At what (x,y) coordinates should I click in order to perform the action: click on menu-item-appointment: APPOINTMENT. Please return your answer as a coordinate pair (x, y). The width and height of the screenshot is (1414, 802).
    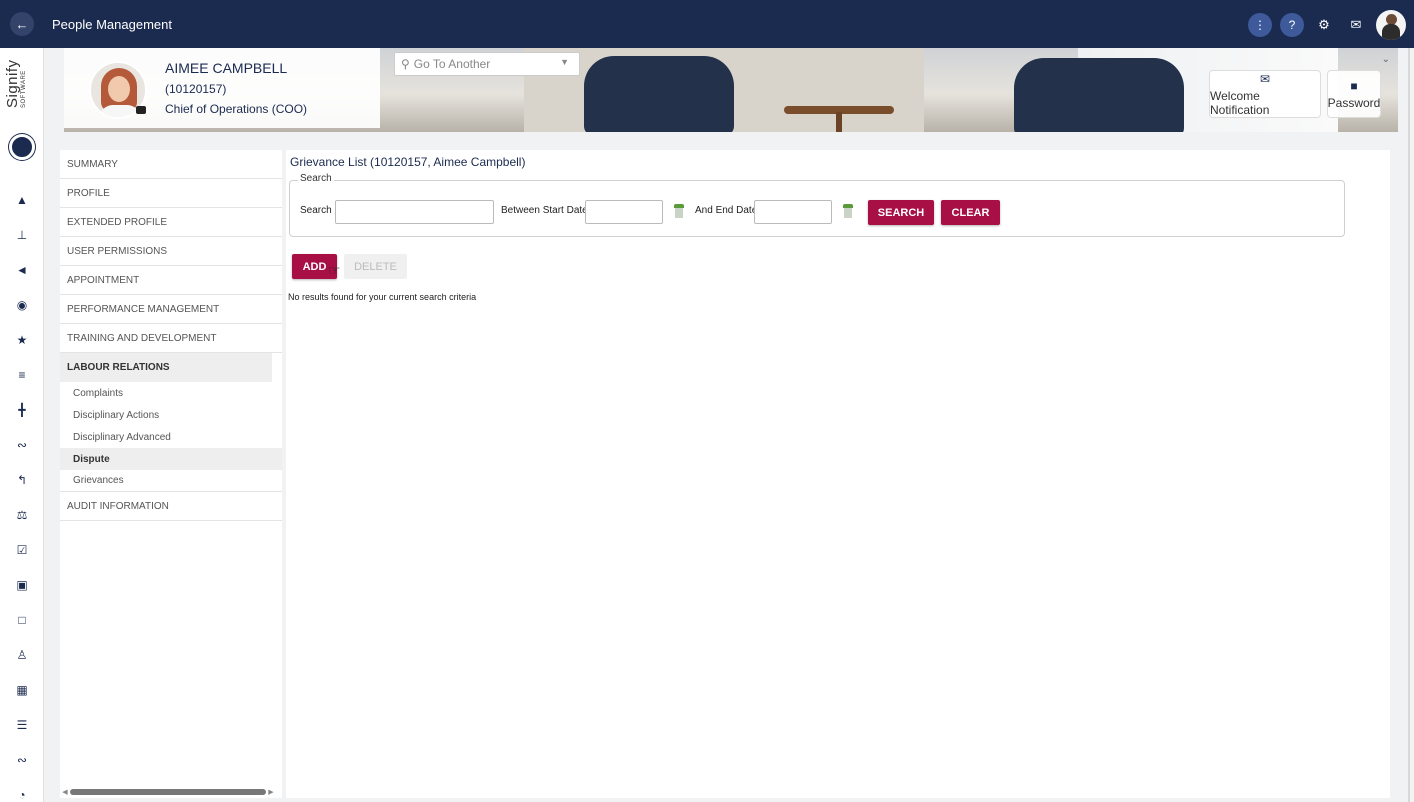
    Looking at the image, I should click on (171, 280).